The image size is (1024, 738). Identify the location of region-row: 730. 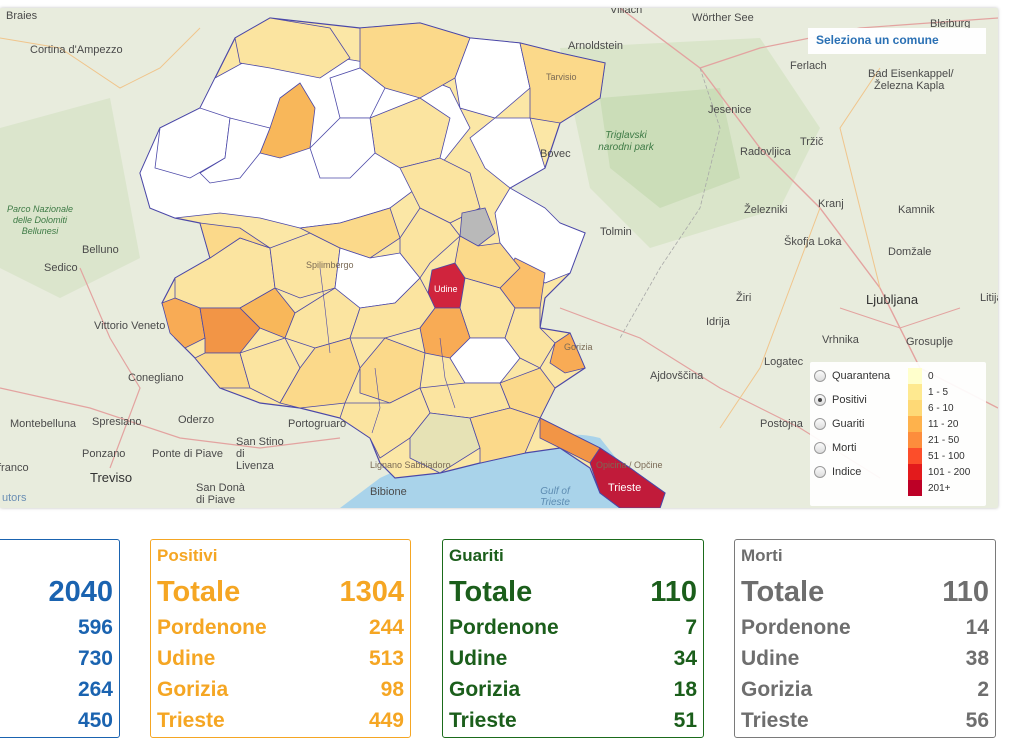
(56, 659).